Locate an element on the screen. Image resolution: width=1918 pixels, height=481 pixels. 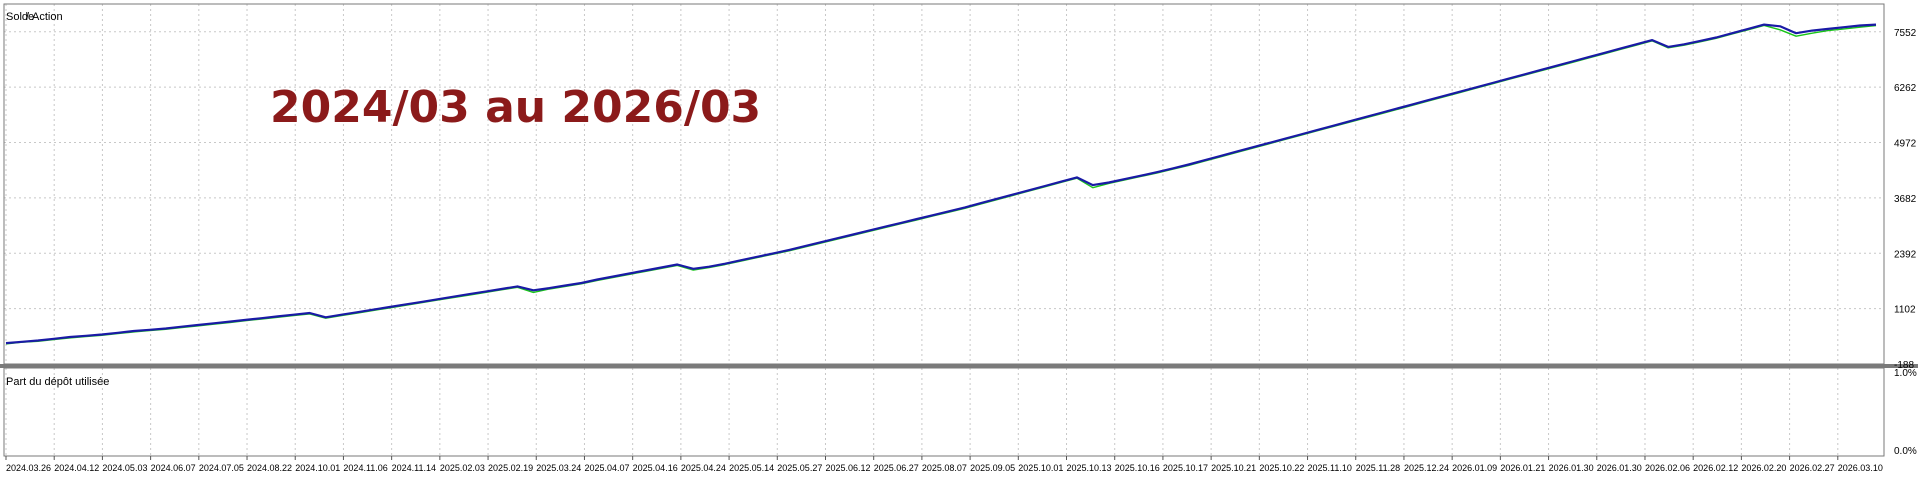
x-tick-label: 2024.03.26 is located at coordinates (28, 468).